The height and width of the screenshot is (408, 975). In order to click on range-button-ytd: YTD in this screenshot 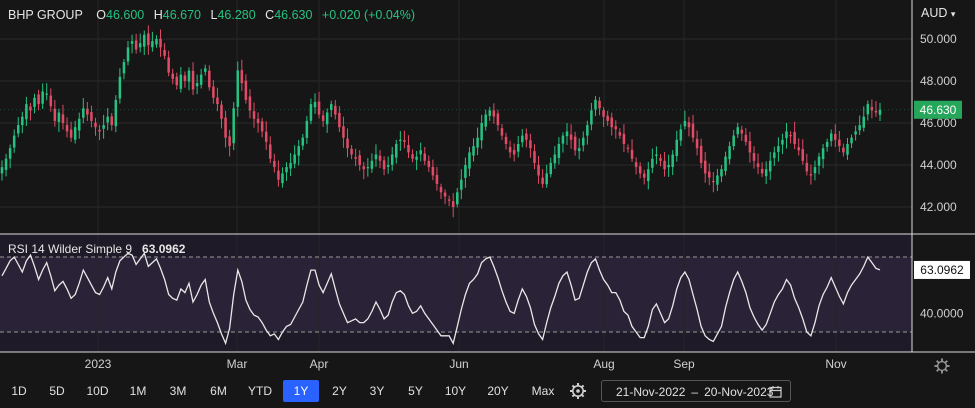, I will do `click(260, 391)`.